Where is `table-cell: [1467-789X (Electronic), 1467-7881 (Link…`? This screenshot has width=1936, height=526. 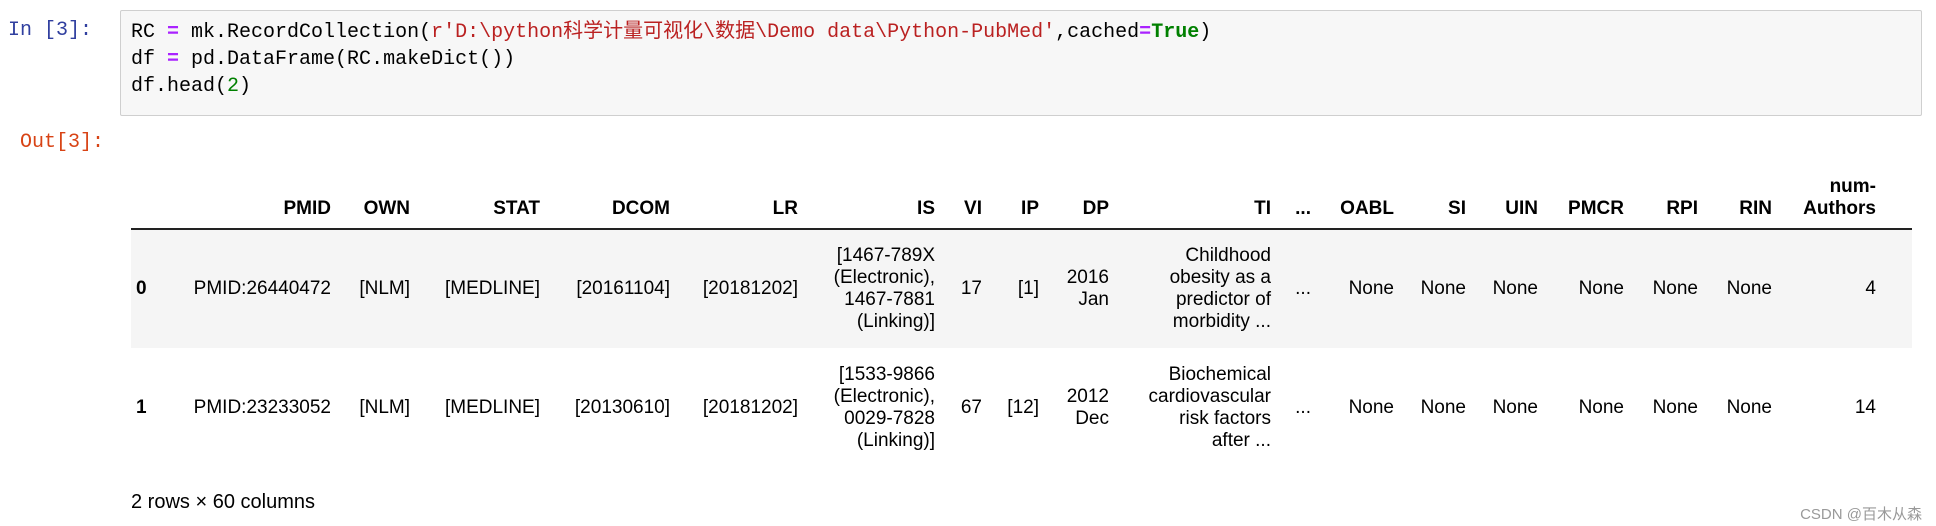 table-cell: [1467-789X (Electronic), 1467-7881 (Link… is located at coordinates (884, 288).